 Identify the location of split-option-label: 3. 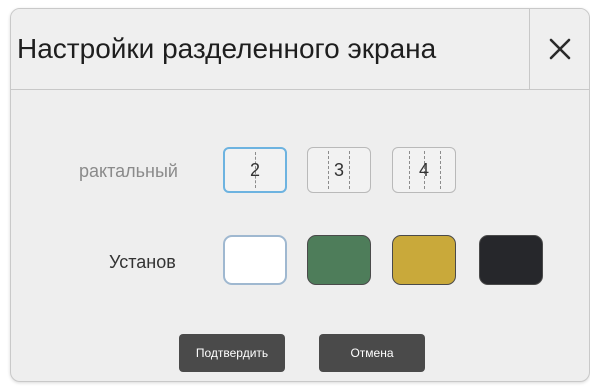
(338, 169).